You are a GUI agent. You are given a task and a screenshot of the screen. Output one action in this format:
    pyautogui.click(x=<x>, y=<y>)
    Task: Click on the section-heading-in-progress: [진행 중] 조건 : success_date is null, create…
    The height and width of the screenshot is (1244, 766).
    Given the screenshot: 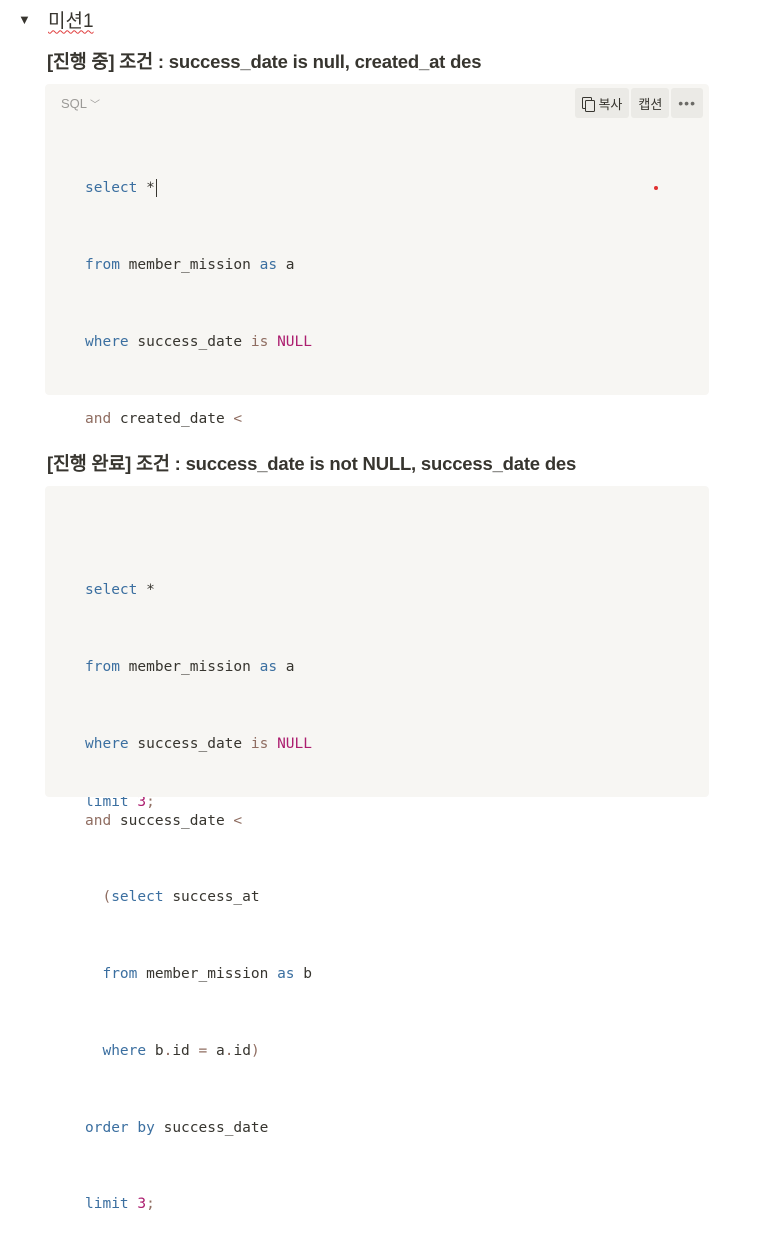 What is the action you would take?
    pyautogui.click(x=264, y=61)
    